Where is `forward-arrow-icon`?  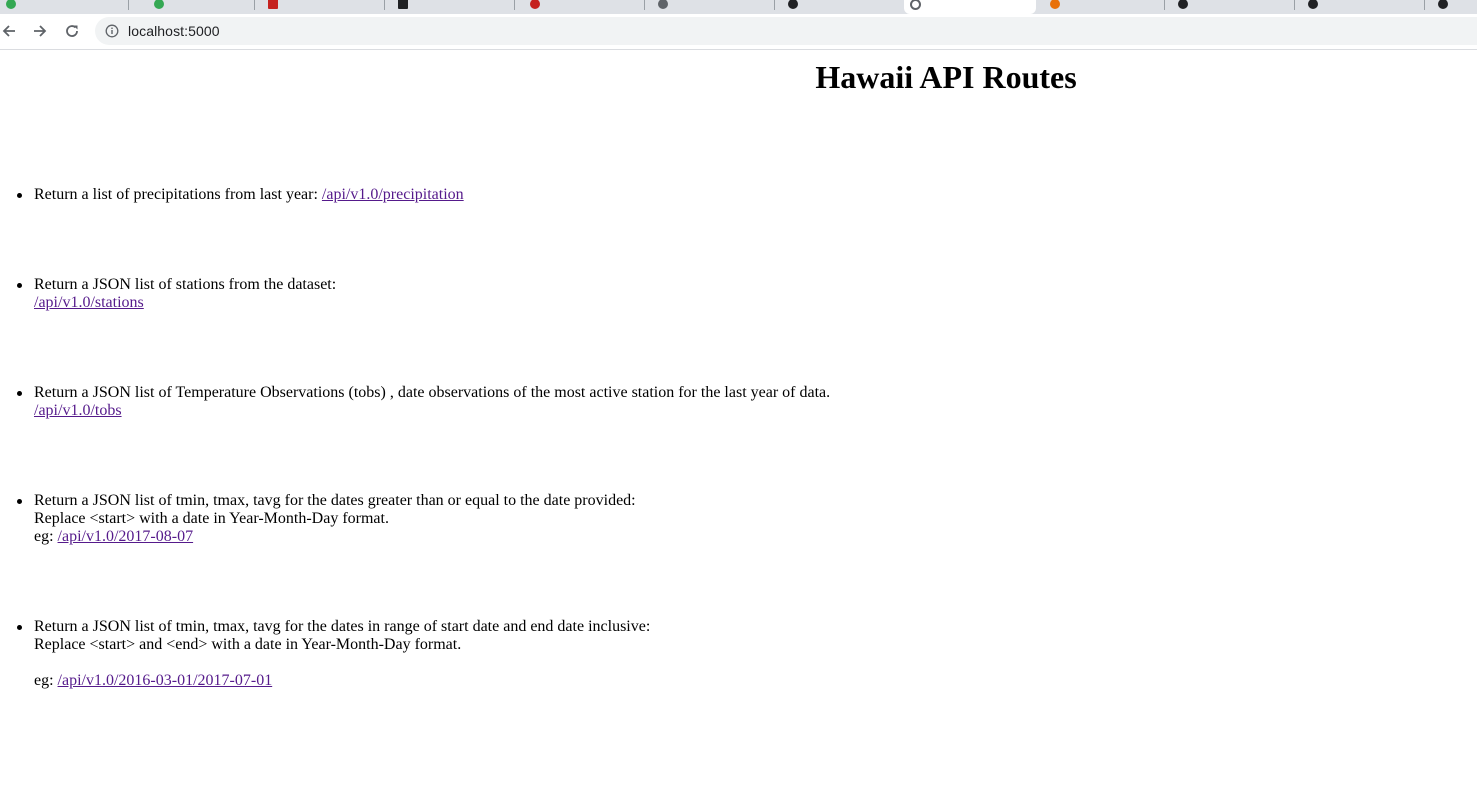
forward-arrow-icon is located at coordinates (40, 31).